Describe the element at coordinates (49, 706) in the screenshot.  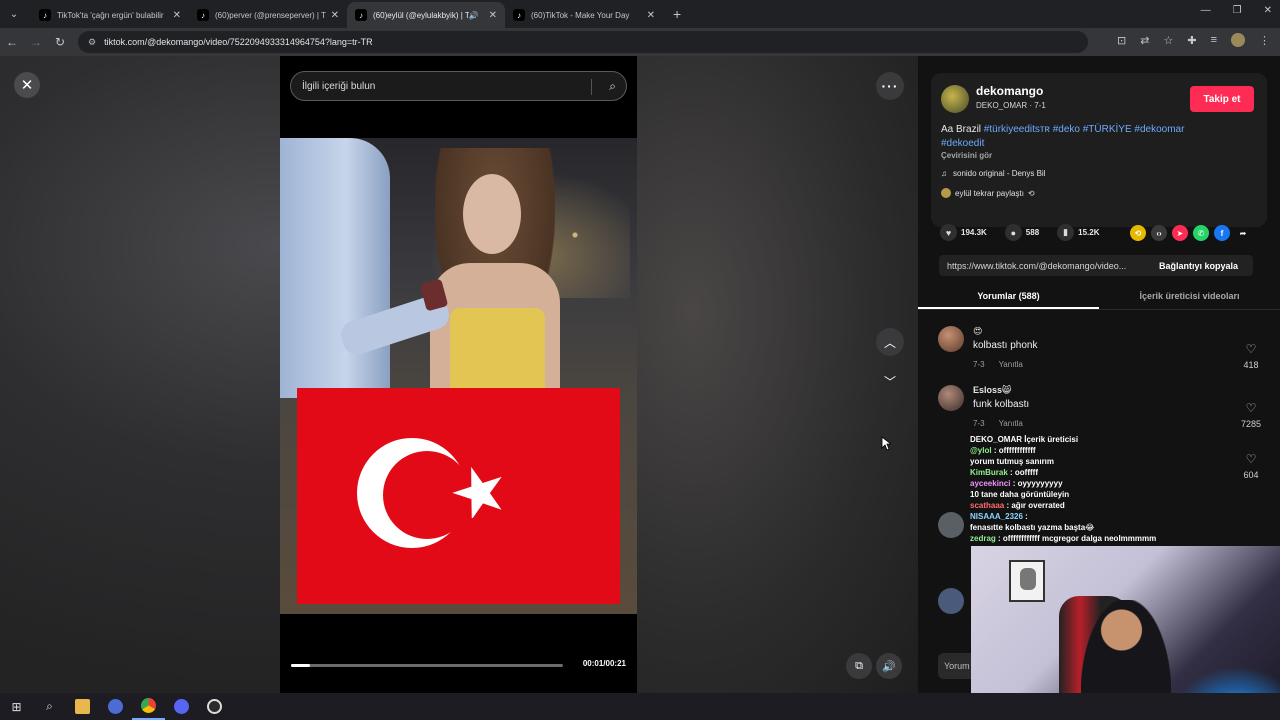
I see `search-button: ⌕` at that location.